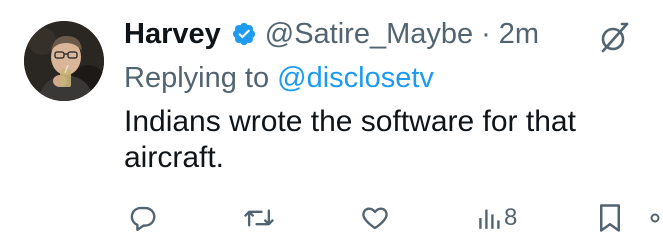  I want to click on like-icon, so click(375, 218).